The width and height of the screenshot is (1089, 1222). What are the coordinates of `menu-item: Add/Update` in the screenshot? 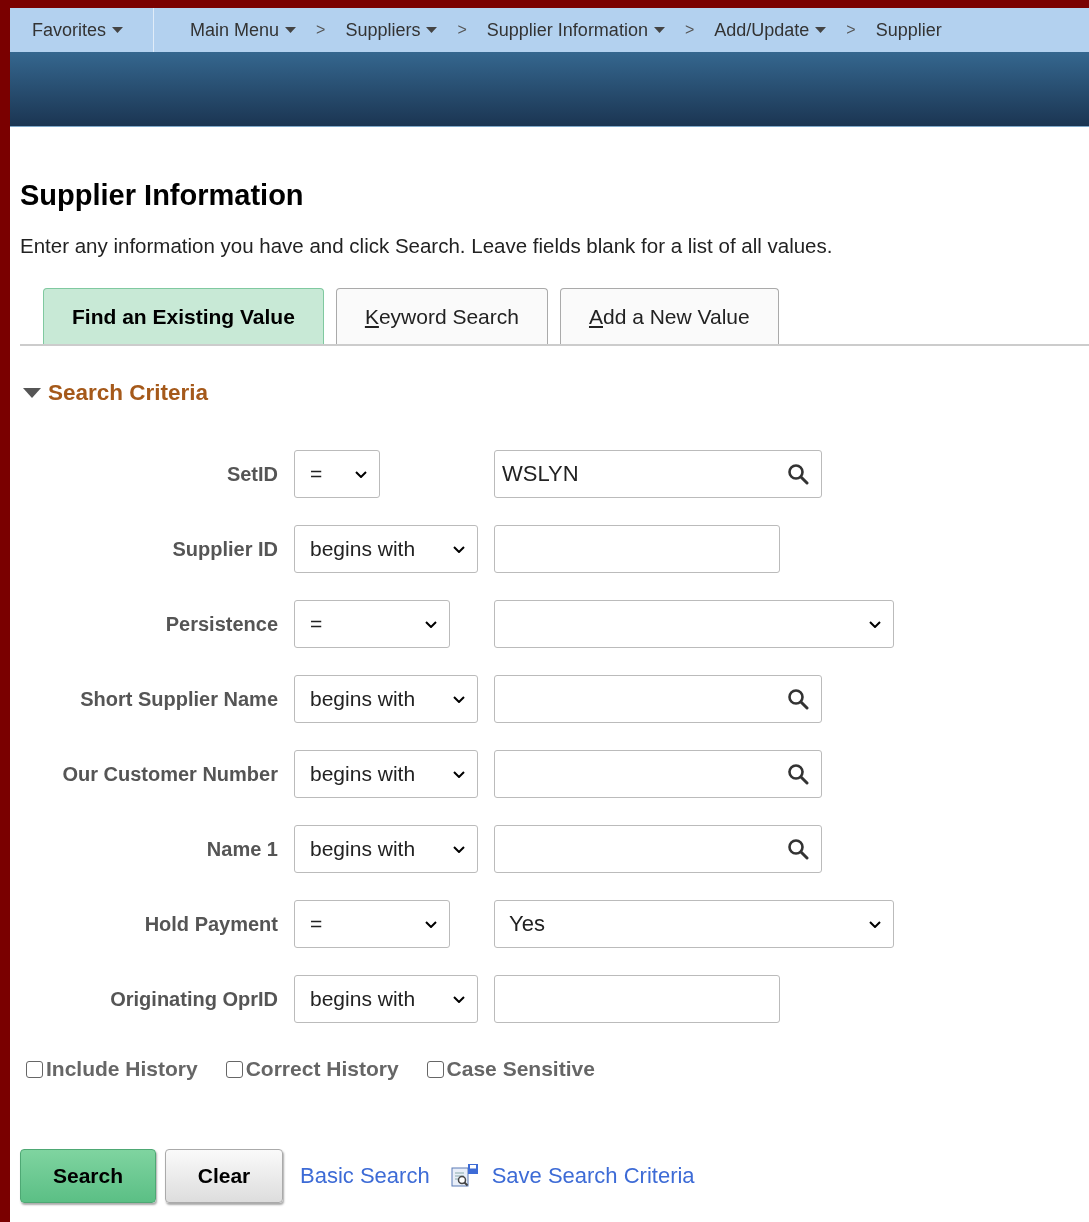 It's located at (770, 30).